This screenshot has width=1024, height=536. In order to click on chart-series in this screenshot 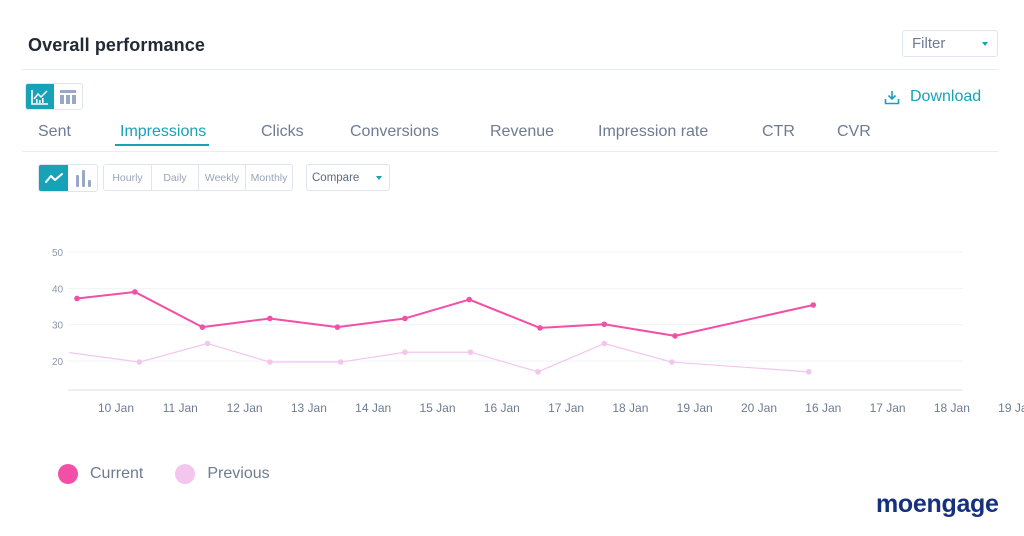, I will do `click(443, 332)`.